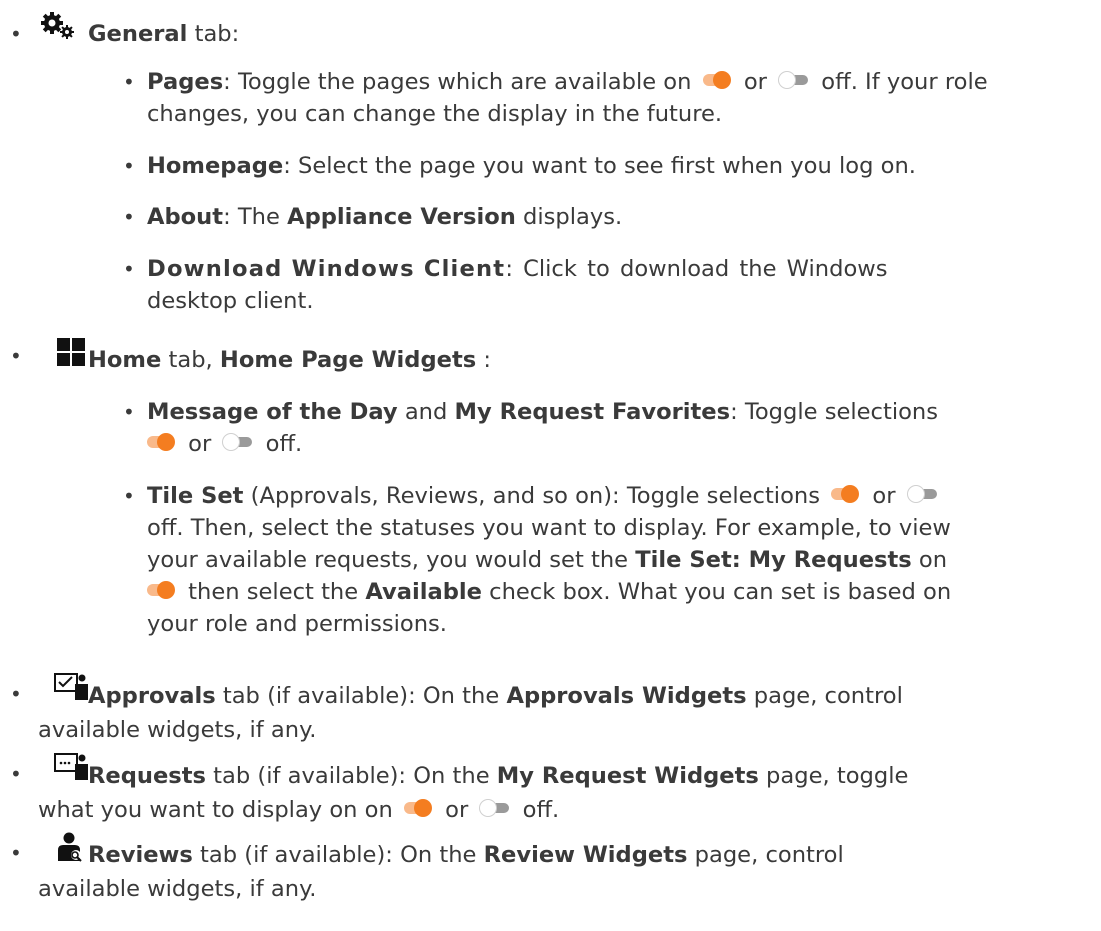 The image size is (1101, 931). Describe the element at coordinates (185, 217) in the screenshot. I see `label: About` at that location.